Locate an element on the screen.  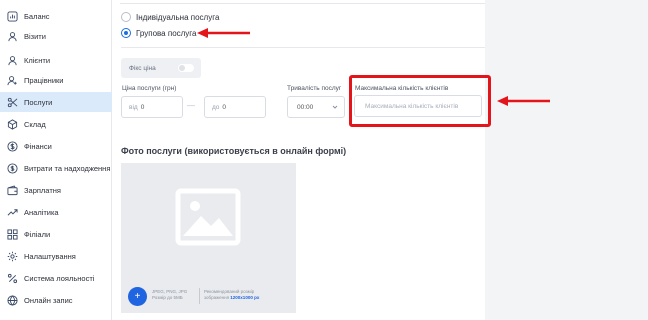
sidebar-item-online-booking: Онлайн запис is located at coordinates (56, 300).